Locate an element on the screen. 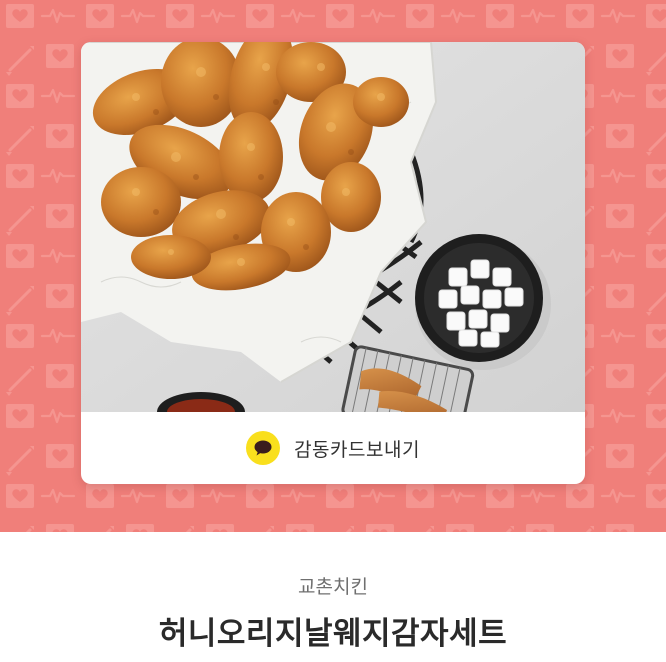 This screenshot has width=666, height=662. send-gift-card-button: 감동카드보내기 is located at coordinates (333, 448).